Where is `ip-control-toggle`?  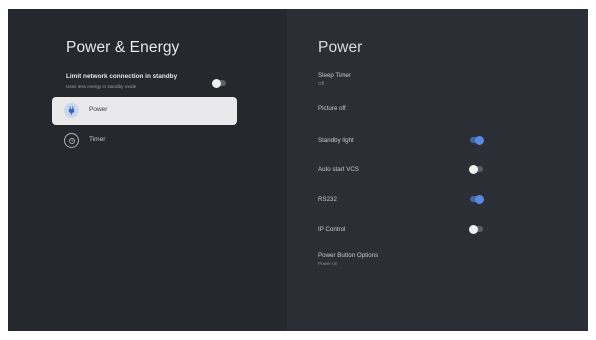
ip-control-toggle is located at coordinates (476, 229).